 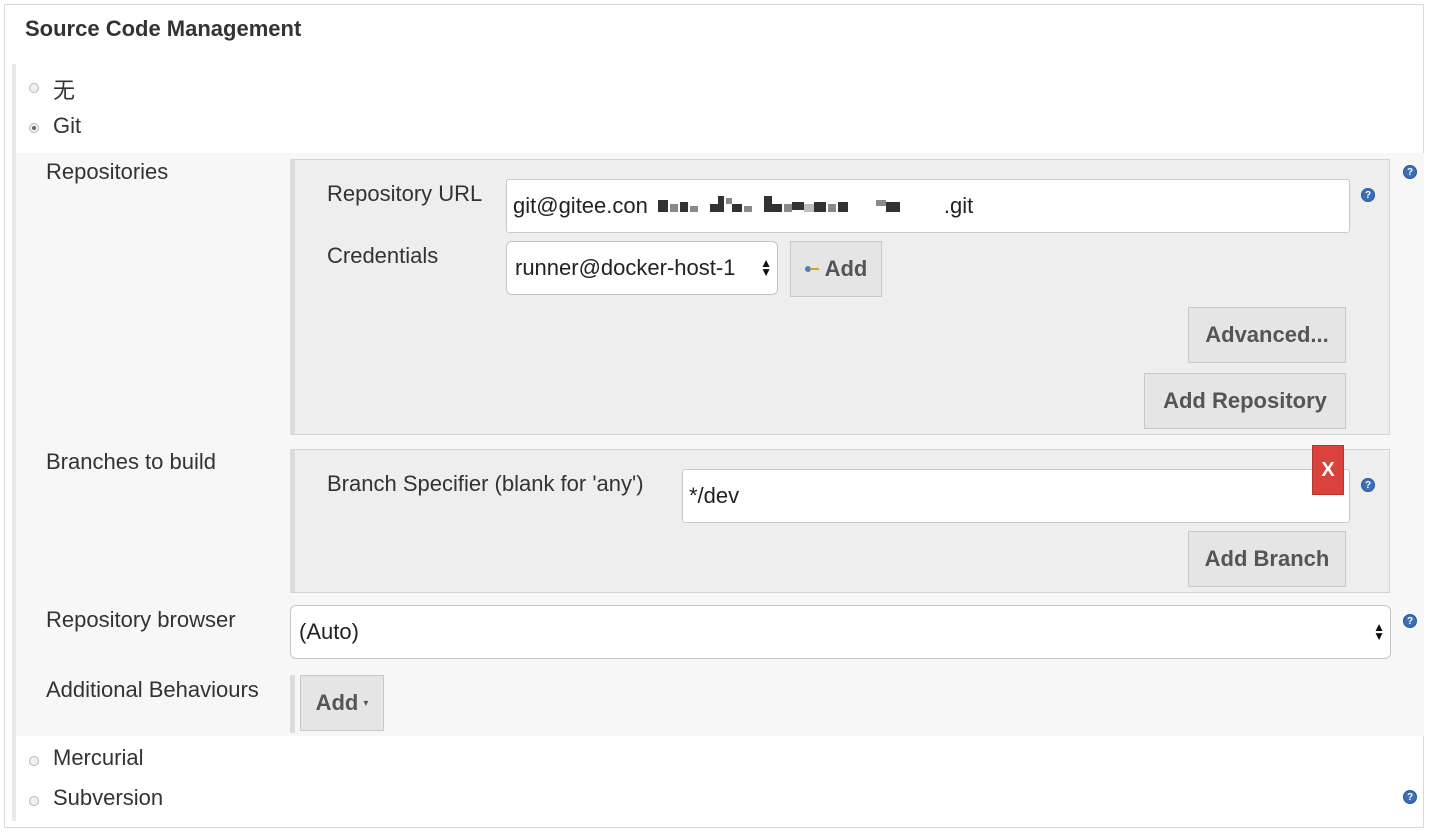 I want to click on additional-behaviours-label: Additional Behaviours, so click(x=152, y=689).